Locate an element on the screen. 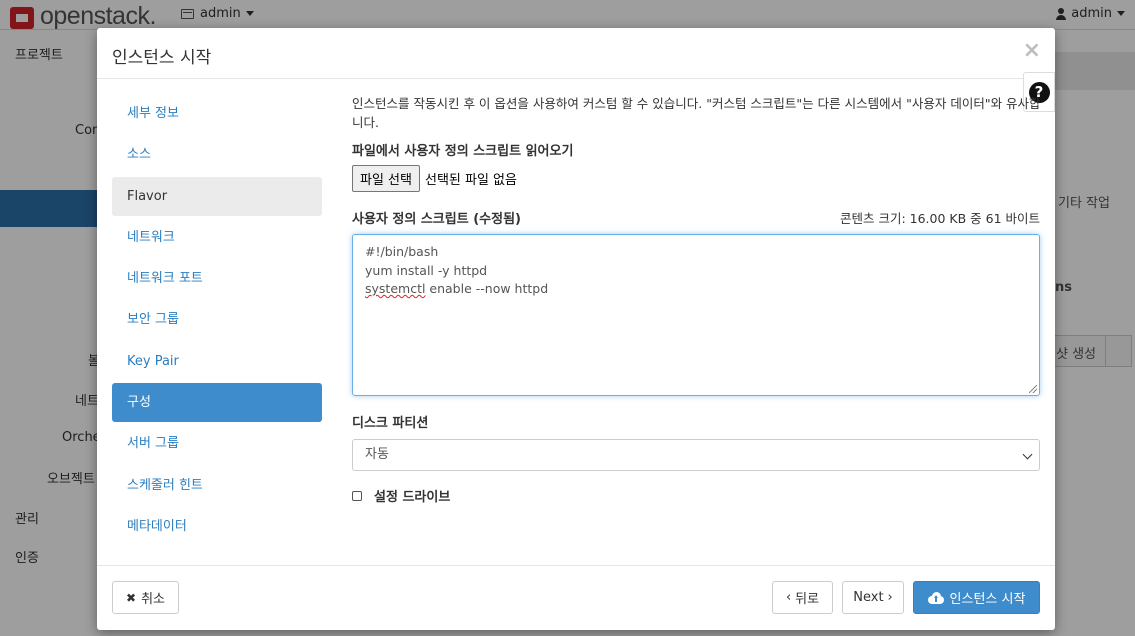  cancel-label: 취소 is located at coordinates (153, 599).